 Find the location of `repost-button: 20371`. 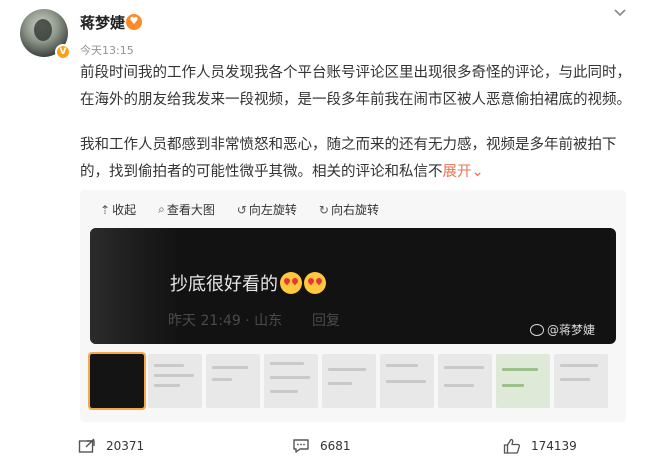

repost-button: 20371 is located at coordinates (111, 446).